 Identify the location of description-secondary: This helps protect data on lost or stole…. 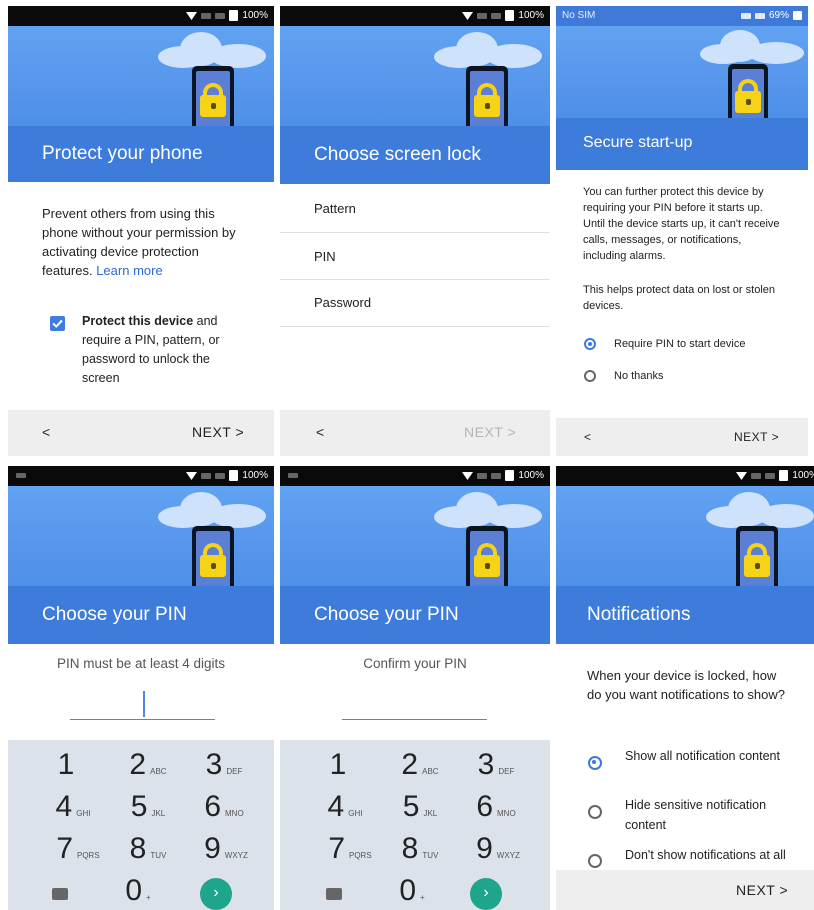
(679, 298).